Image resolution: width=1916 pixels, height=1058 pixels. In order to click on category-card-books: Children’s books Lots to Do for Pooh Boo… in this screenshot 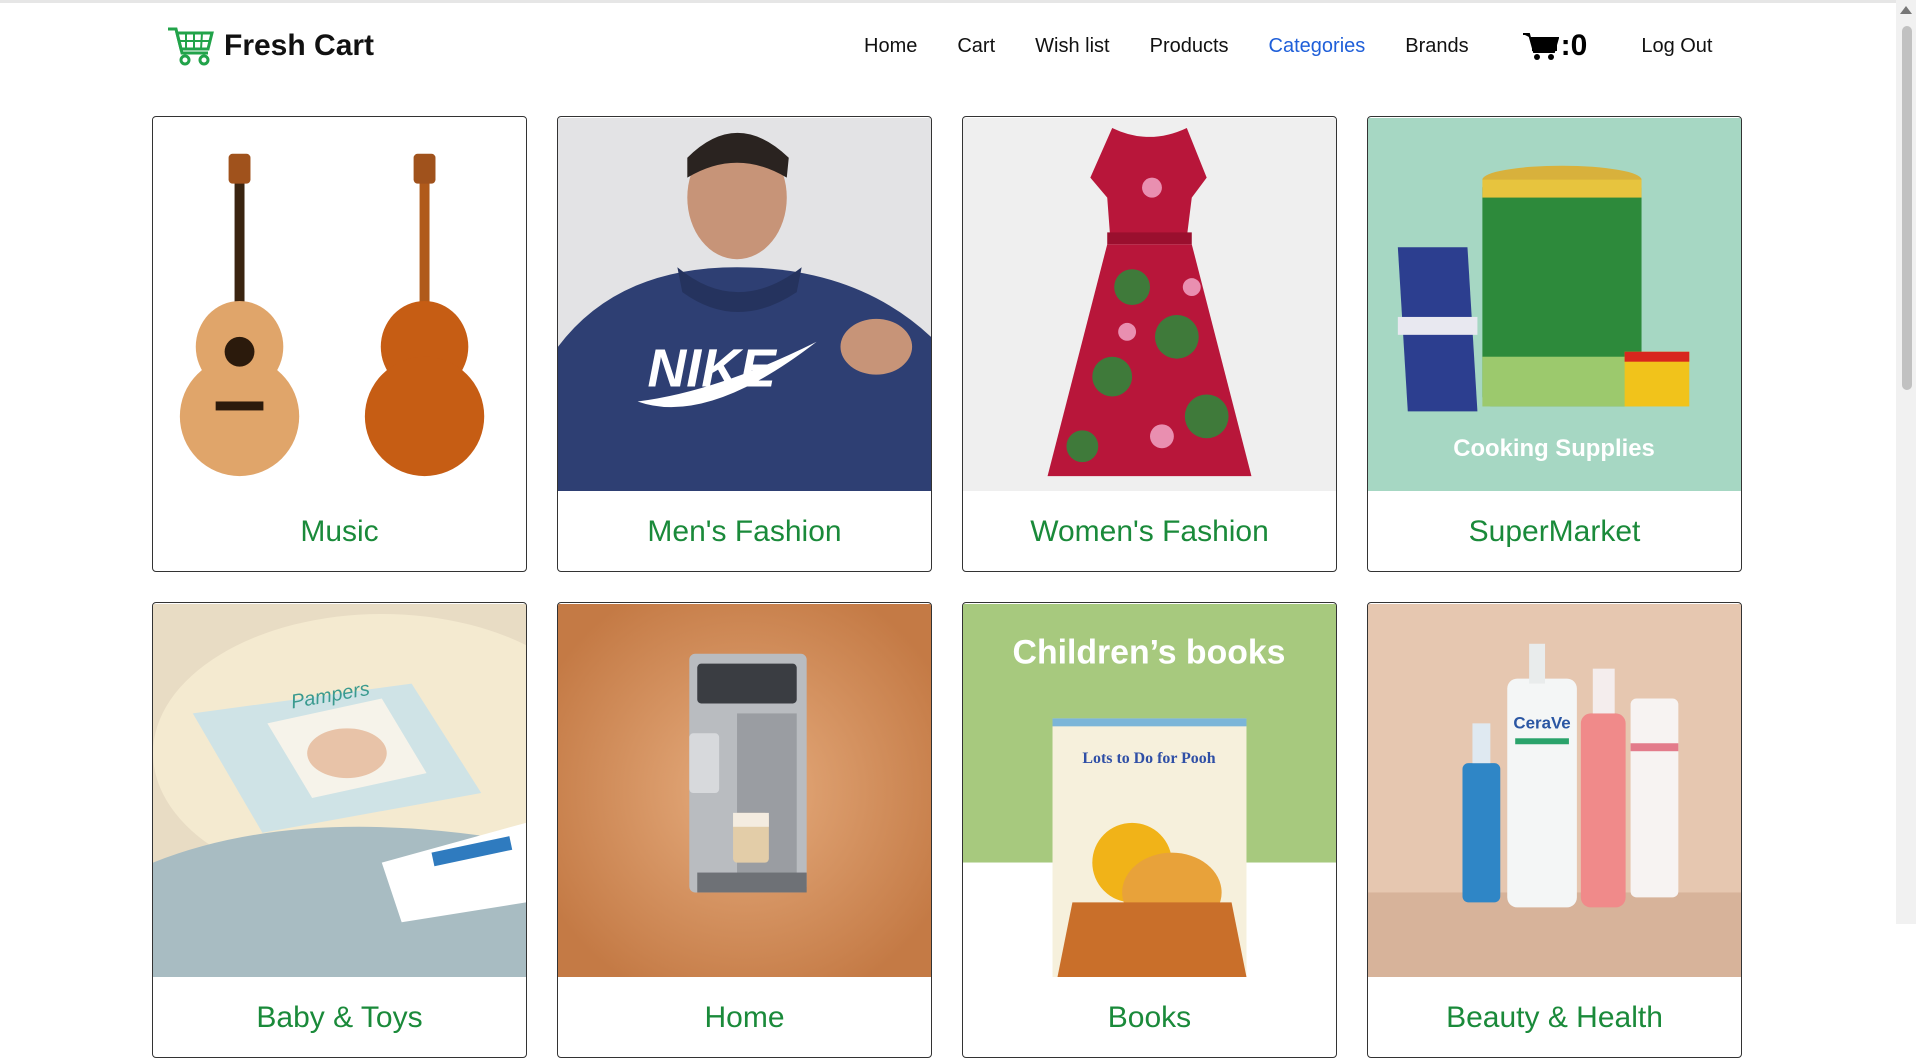, I will do `click(1149, 830)`.